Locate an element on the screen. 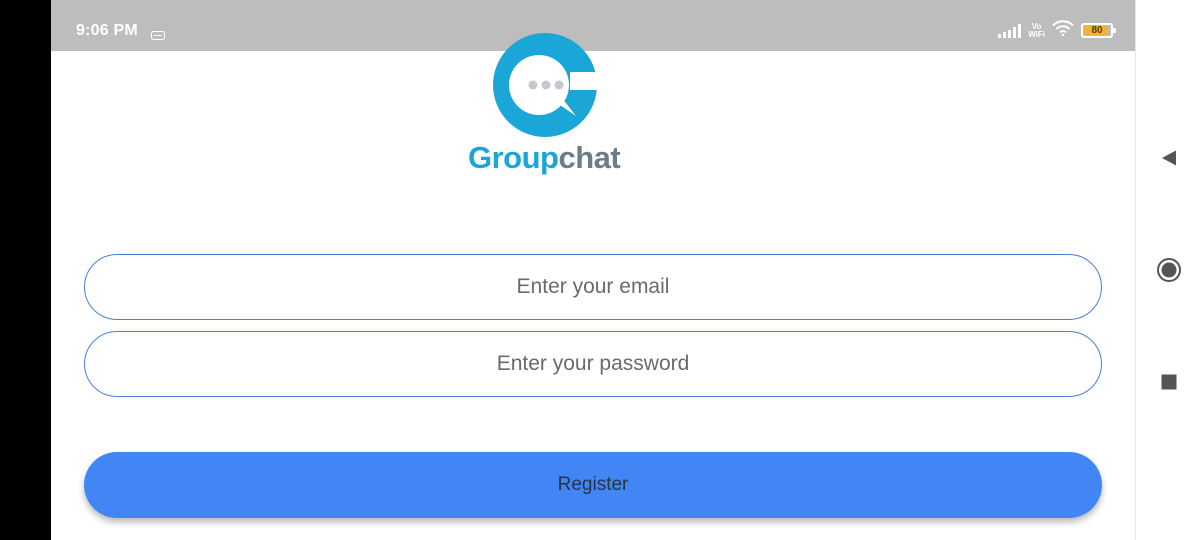  recents-square-icon is located at coordinates (1169, 382).